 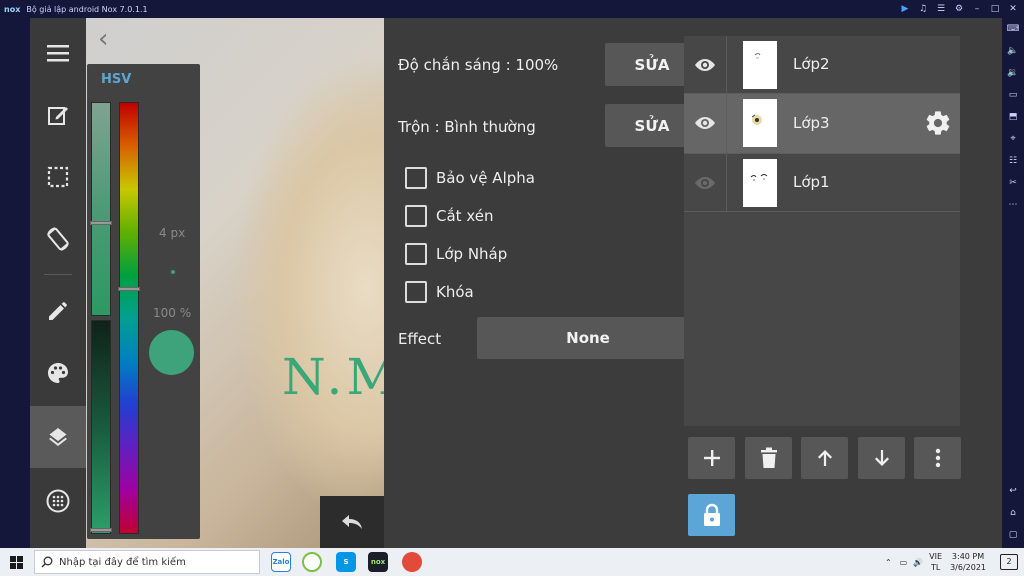 What do you see at coordinates (1013, 73) in the screenshot?
I see `volume-down-icon: 🔉` at bounding box center [1013, 73].